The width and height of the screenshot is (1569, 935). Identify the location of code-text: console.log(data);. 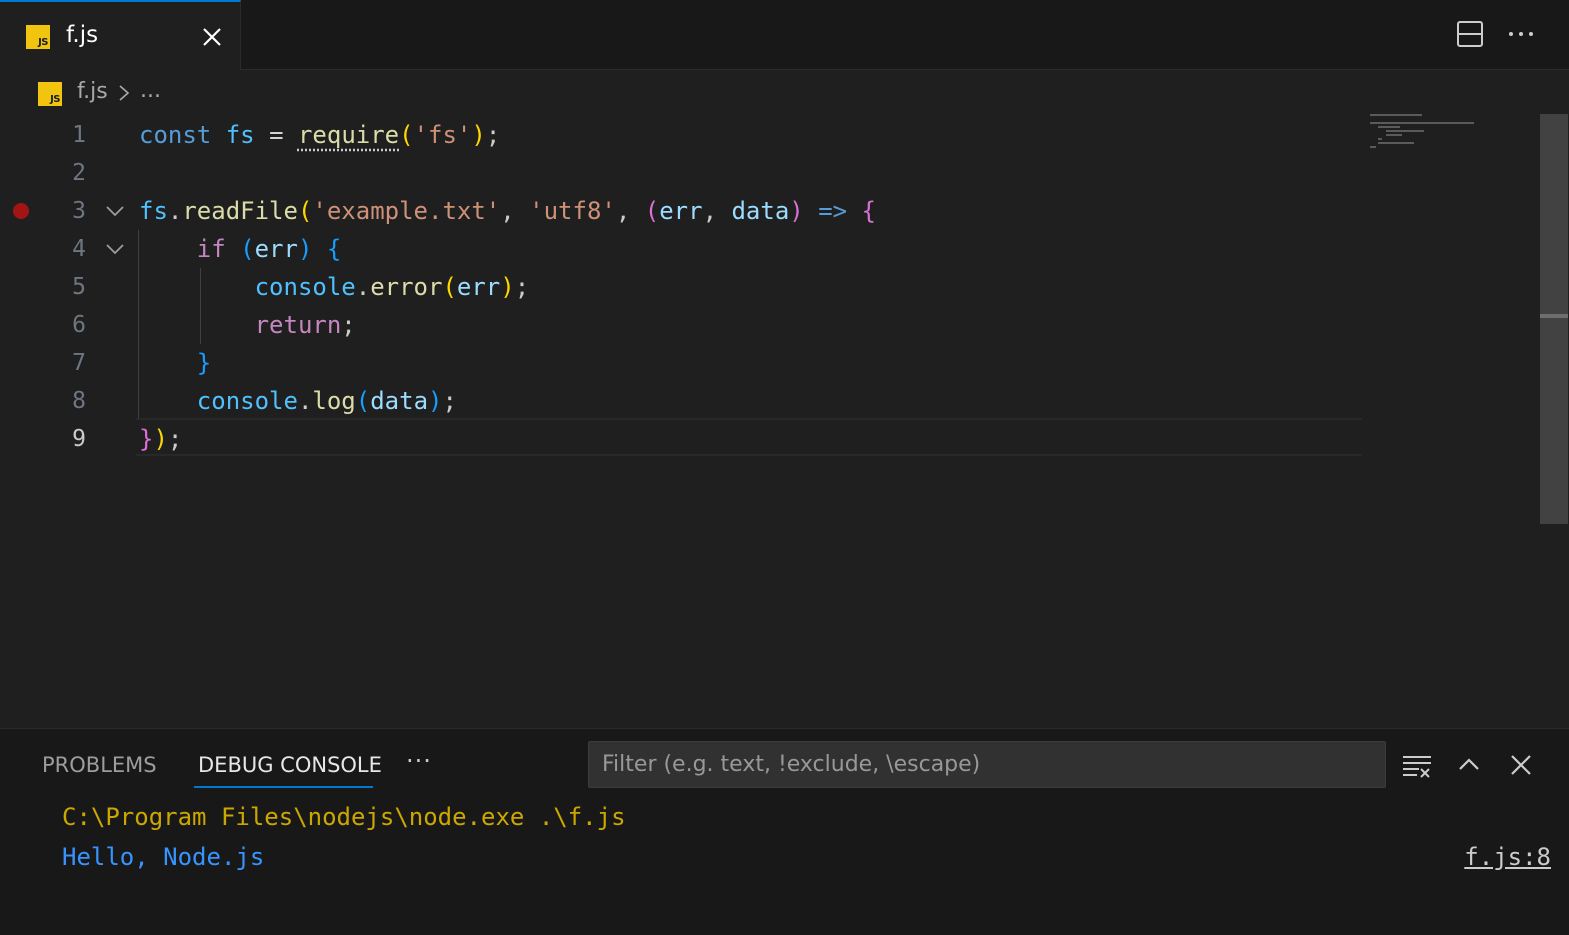
(326, 401).